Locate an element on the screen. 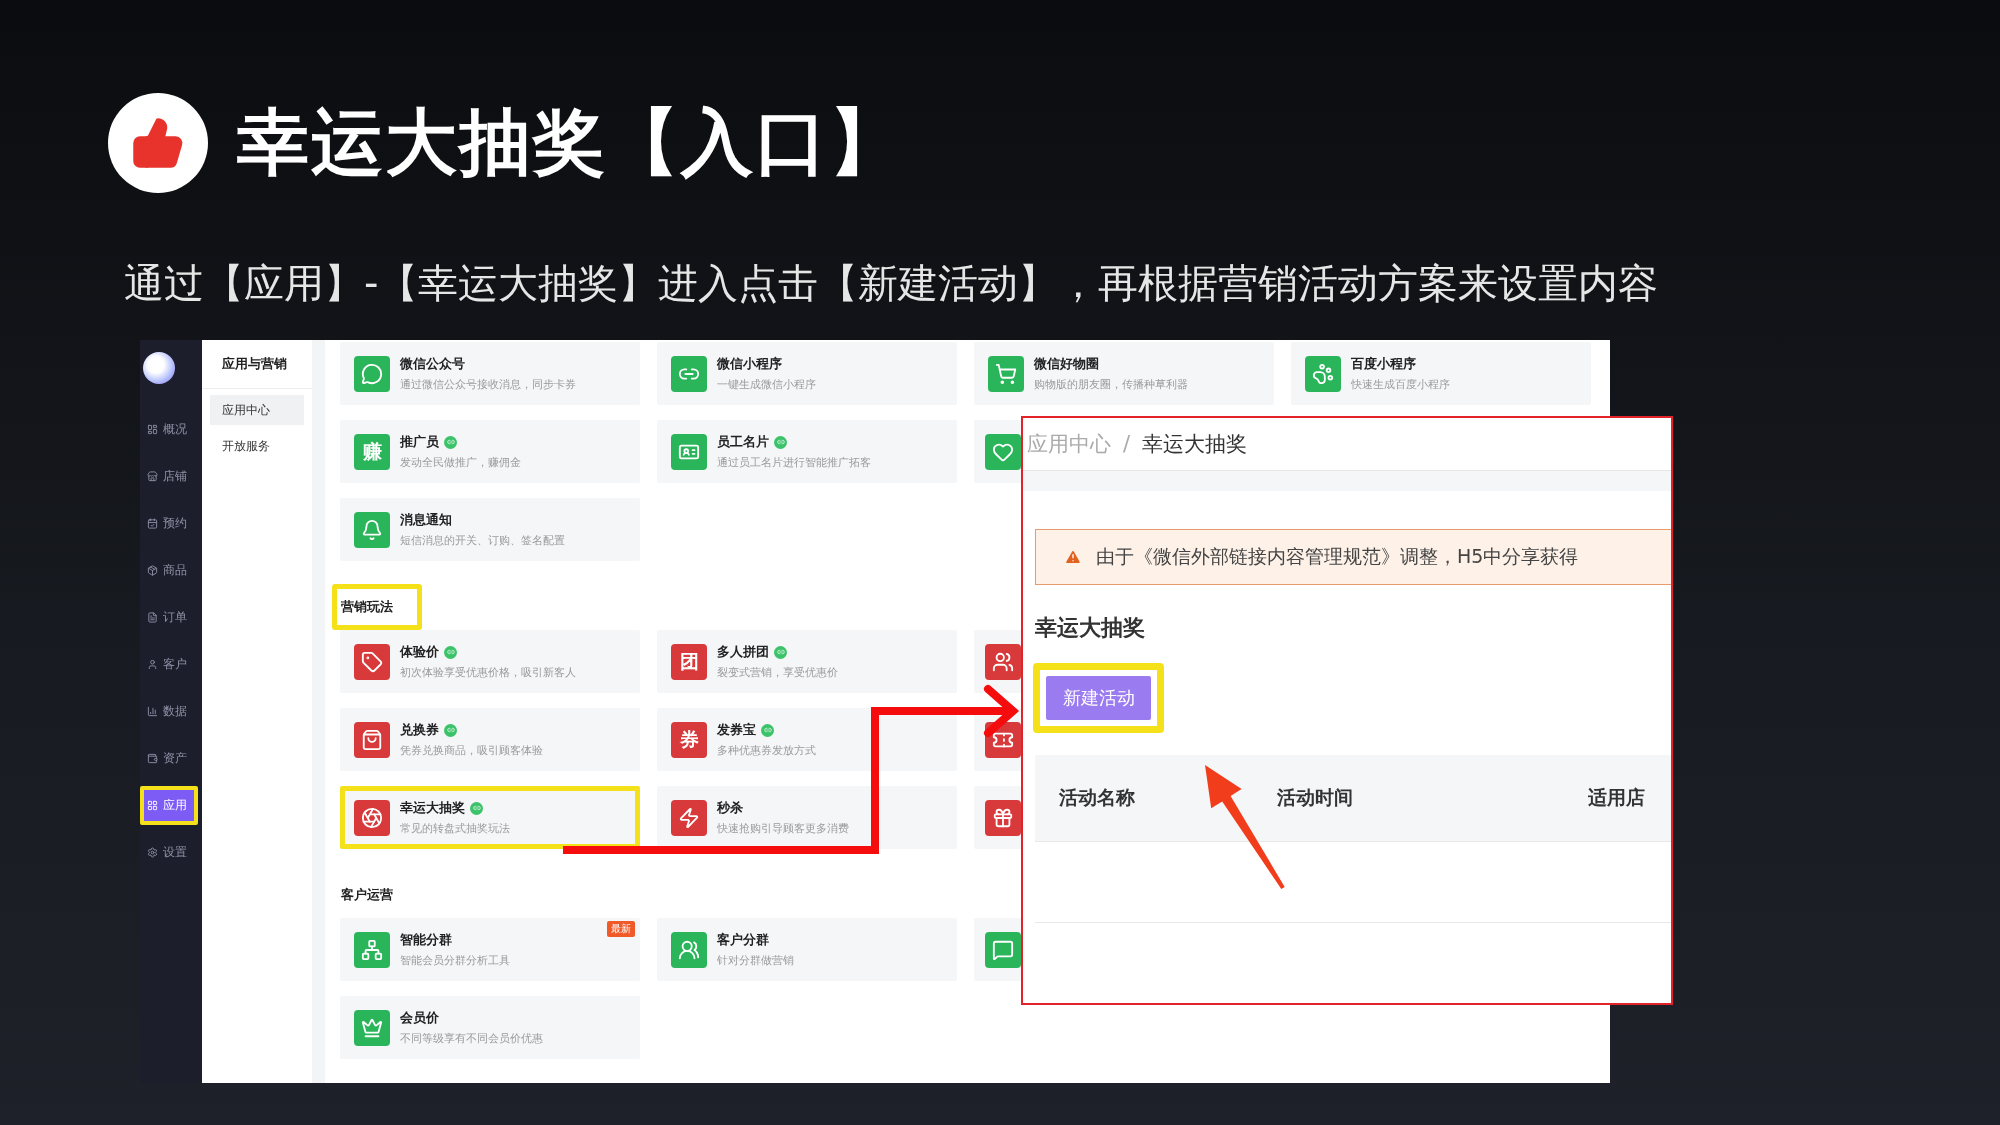  app-icon: 团 is located at coordinates (689, 661).